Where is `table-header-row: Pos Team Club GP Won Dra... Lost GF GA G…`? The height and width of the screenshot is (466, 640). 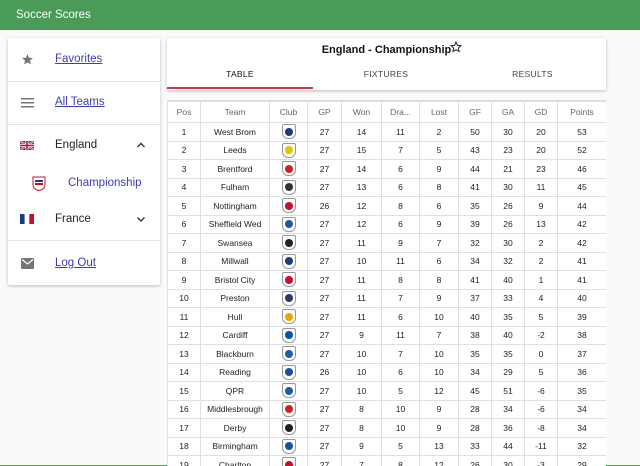
table-header-row: Pos Team Club GP Won Dra... Lost GF GA G… is located at coordinates (387, 112).